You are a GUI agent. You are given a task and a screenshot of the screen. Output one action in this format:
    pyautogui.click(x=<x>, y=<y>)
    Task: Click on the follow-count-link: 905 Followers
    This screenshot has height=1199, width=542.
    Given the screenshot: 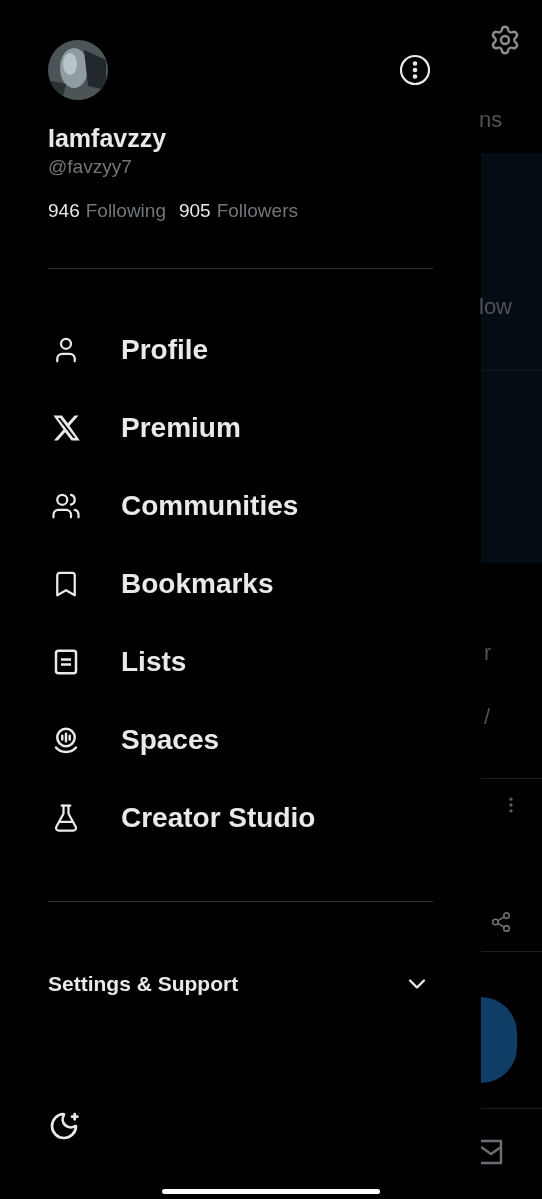 What is the action you would take?
    pyautogui.click(x=238, y=211)
    